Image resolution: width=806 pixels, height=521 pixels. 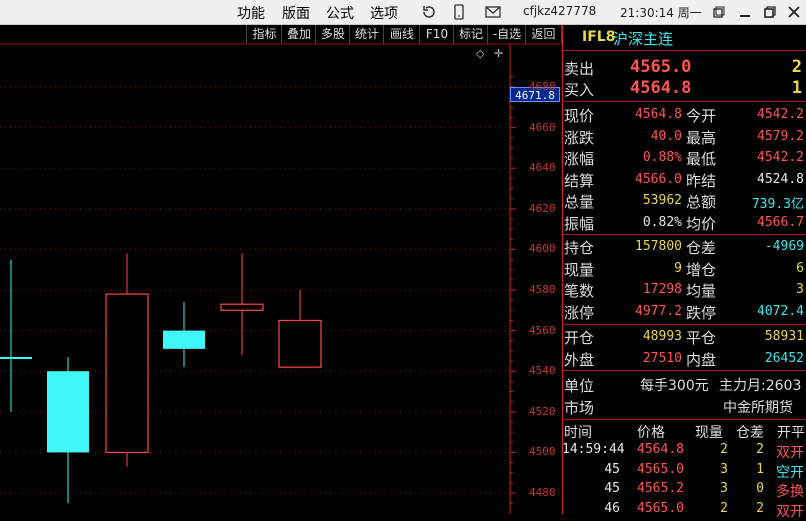 I want to click on contract-name: 沪深主连, so click(x=643, y=39).